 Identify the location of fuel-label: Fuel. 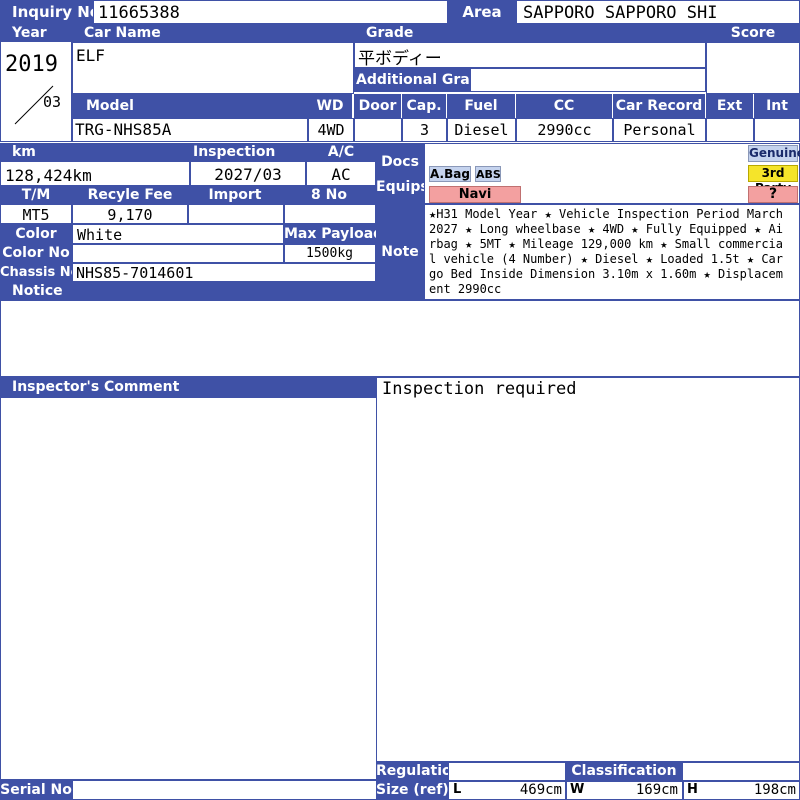
(481, 106).